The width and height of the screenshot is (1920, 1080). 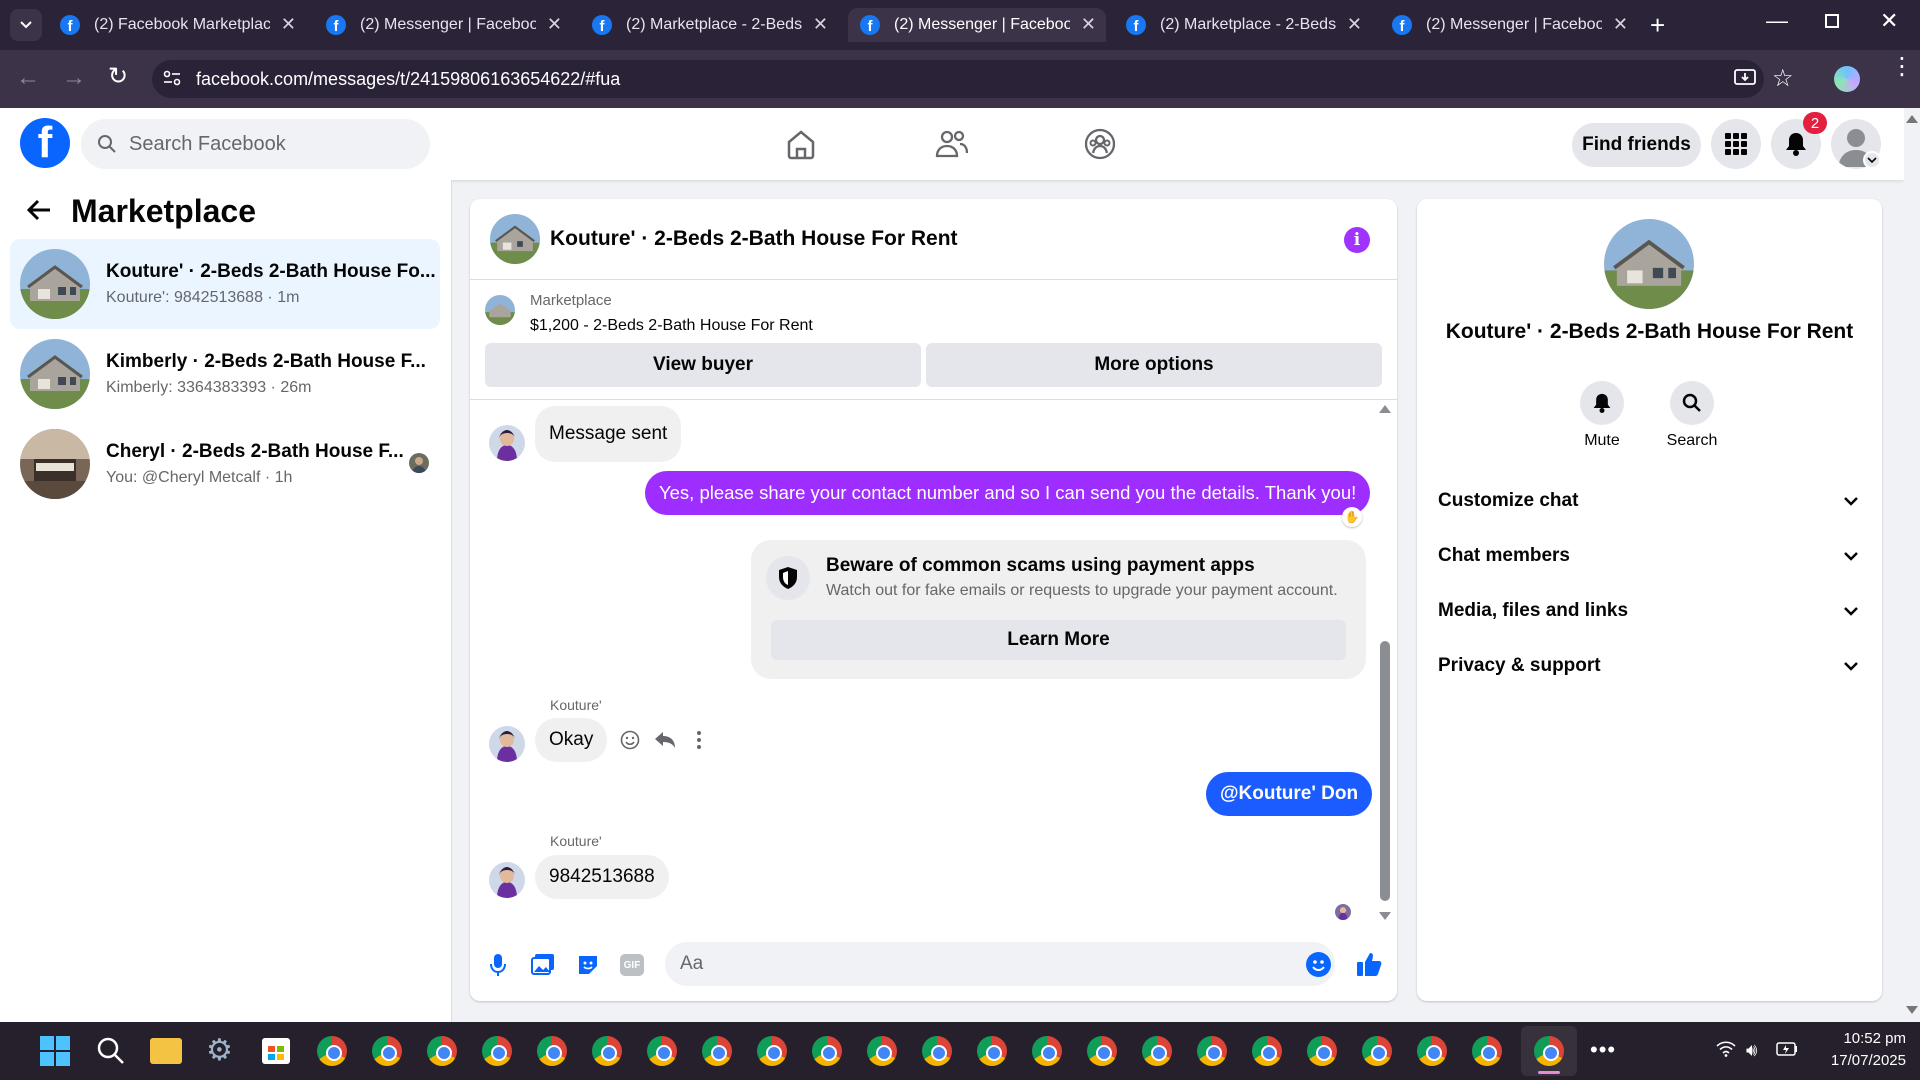 I want to click on gif-icon: GIF, so click(x=632, y=965).